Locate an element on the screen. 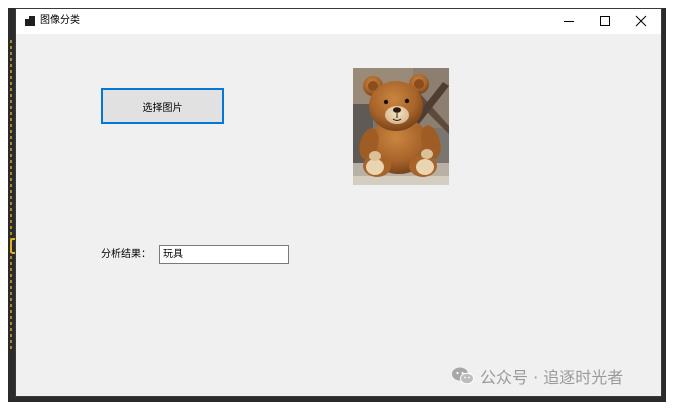 The image size is (675, 414). minimize-button is located at coordinates (569, 21).